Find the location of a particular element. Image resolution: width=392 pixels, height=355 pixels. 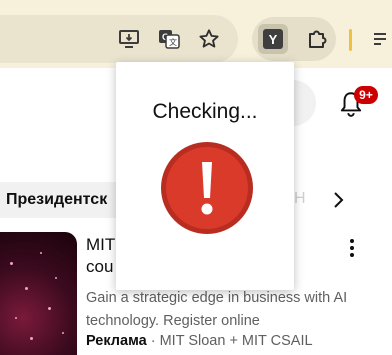

toolbar-divider is located at coordinates (350, 40).